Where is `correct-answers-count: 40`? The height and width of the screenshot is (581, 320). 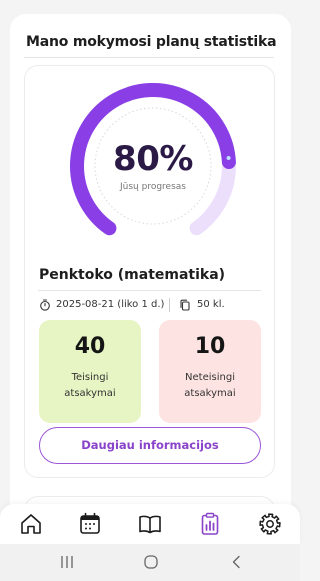 correct-answers-count: 40 is located at coordinates (90, 346).